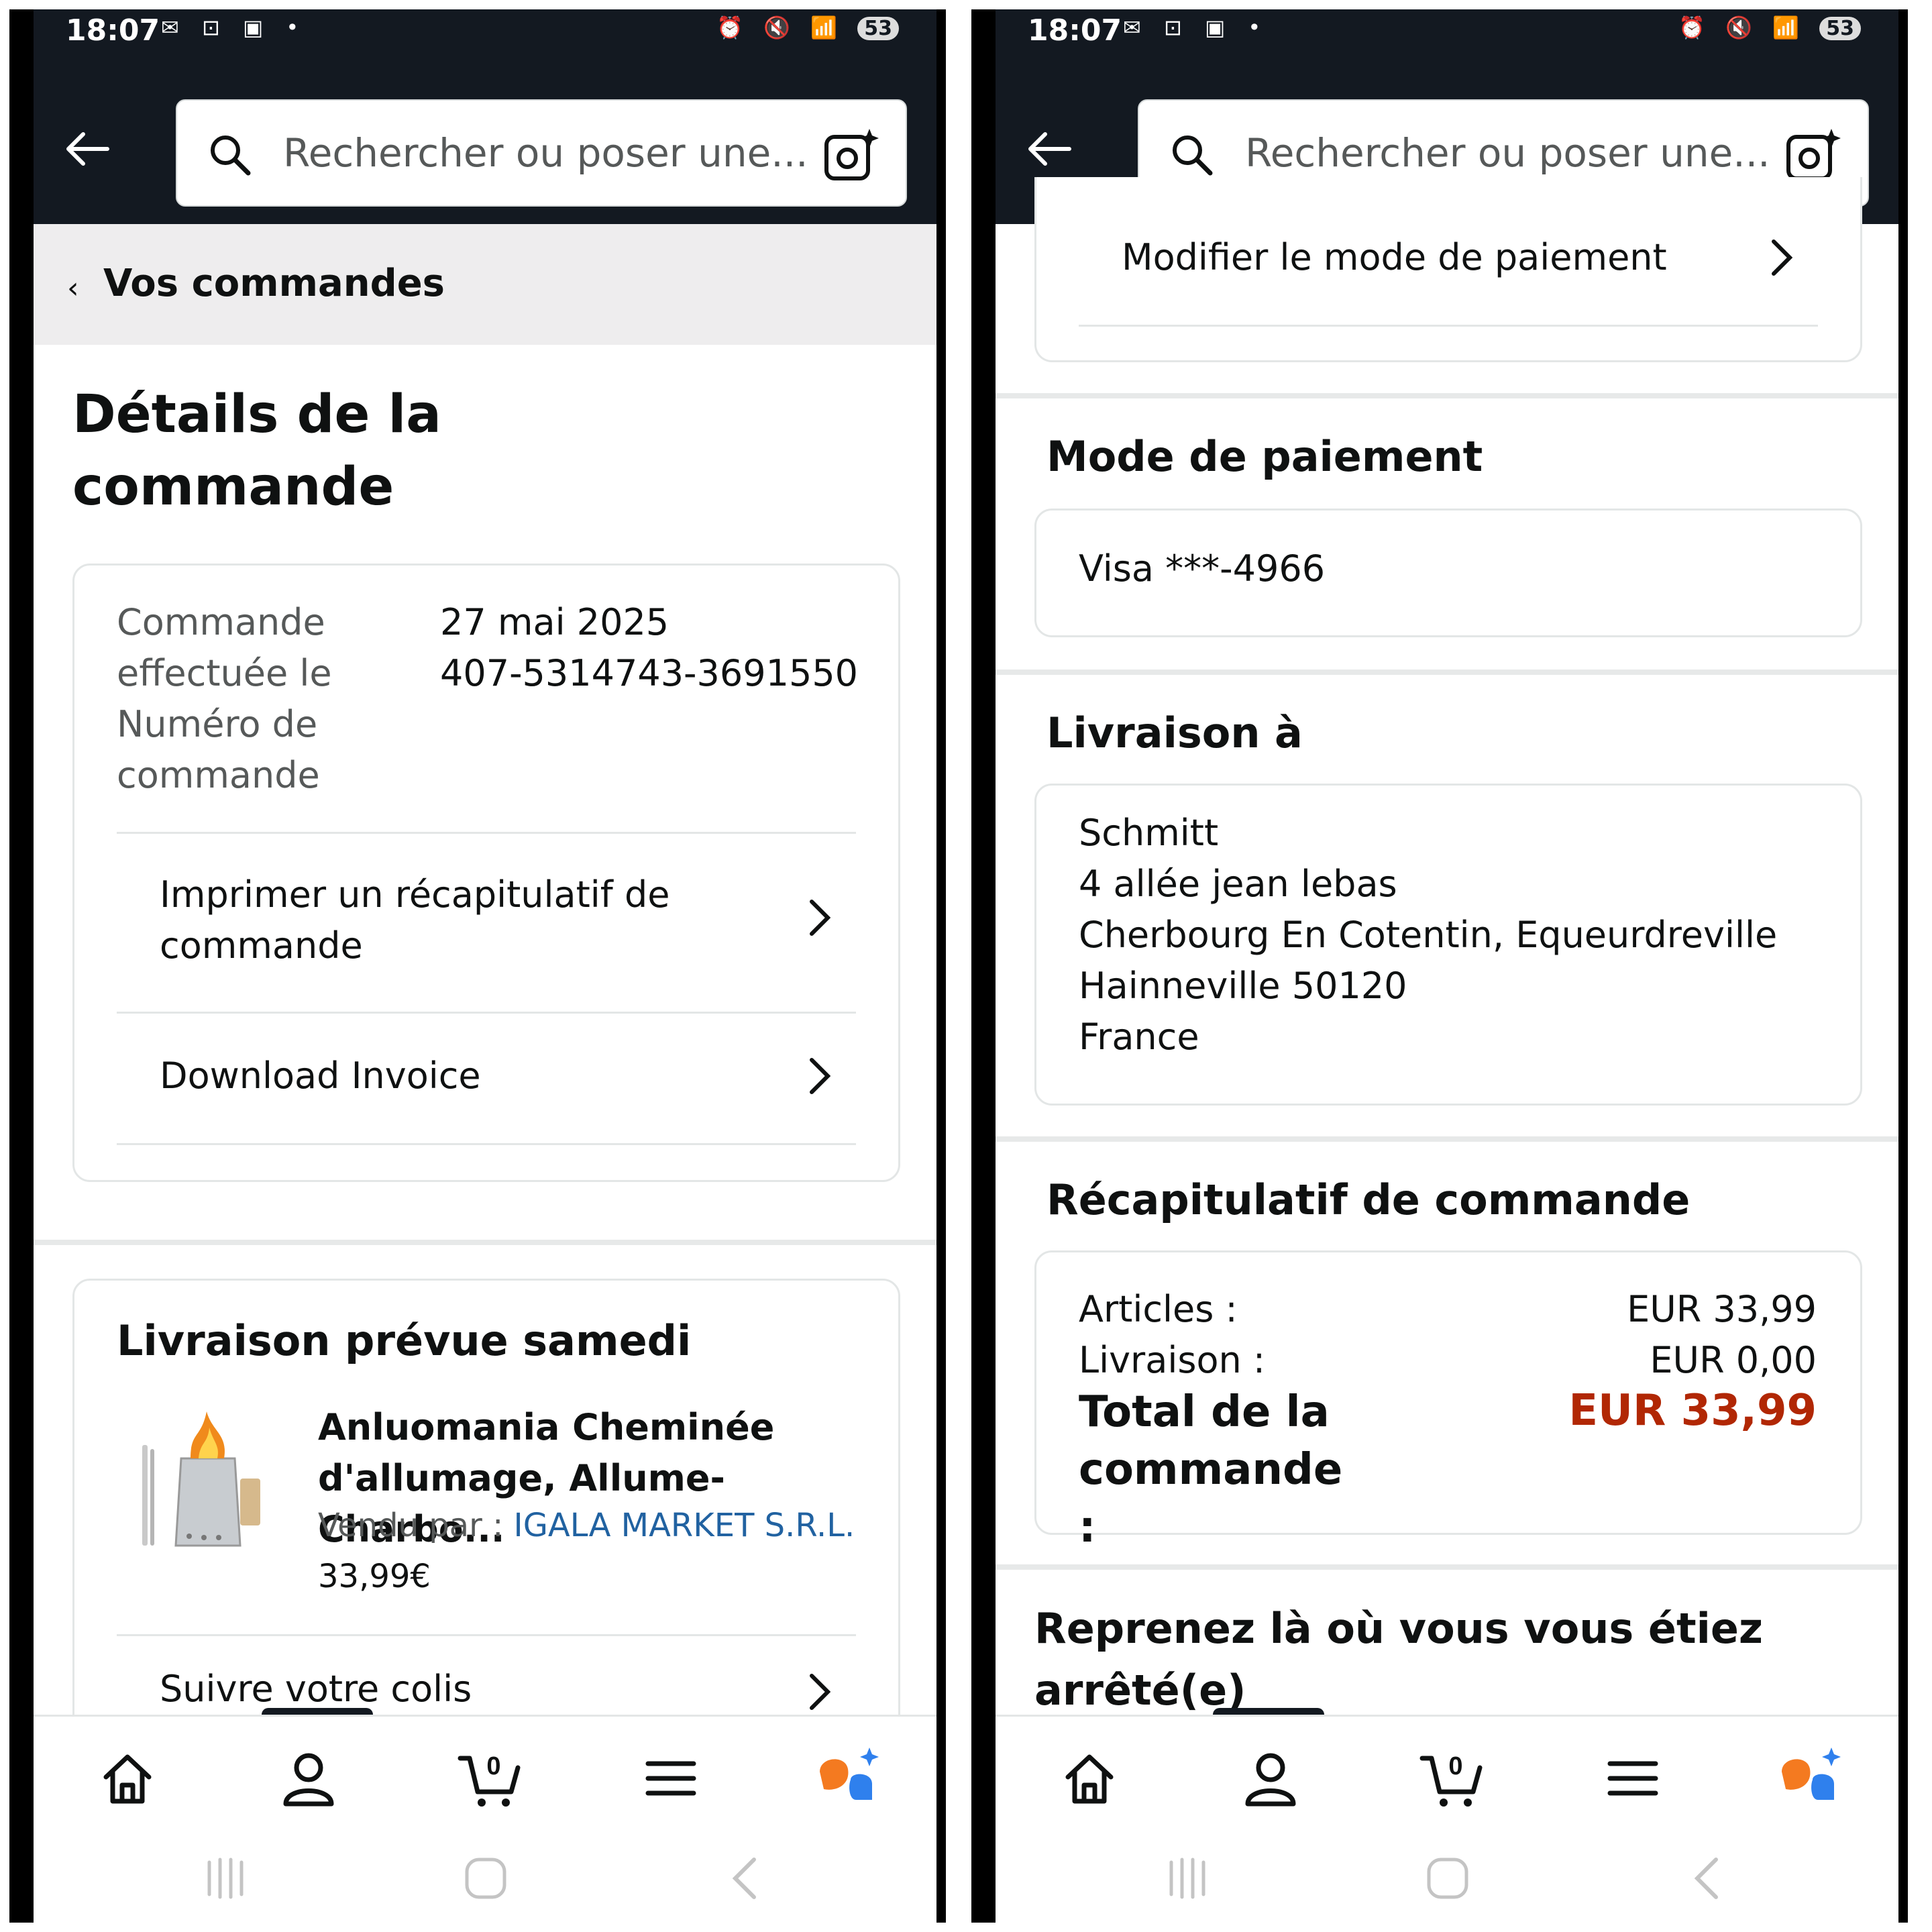  I want to click on page-title: Détails de la commande, so click(256, 450).